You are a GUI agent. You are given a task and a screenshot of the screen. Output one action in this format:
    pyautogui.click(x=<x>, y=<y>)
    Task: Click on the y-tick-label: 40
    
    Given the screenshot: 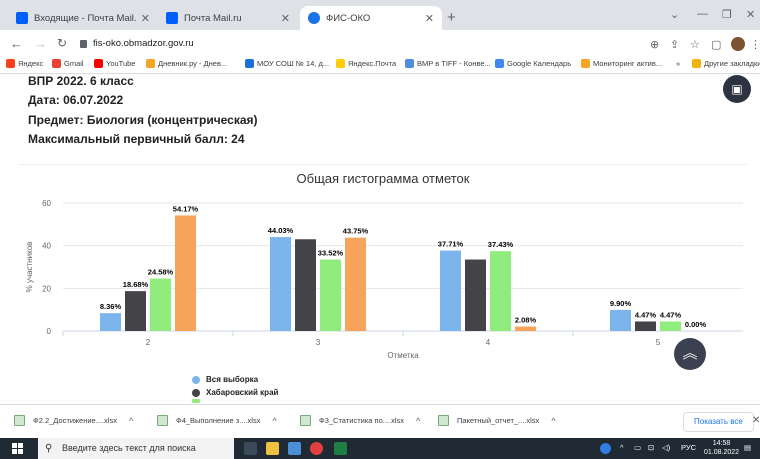 What is the action you would take?
    pyautogui.click(x=46, y=246)
    